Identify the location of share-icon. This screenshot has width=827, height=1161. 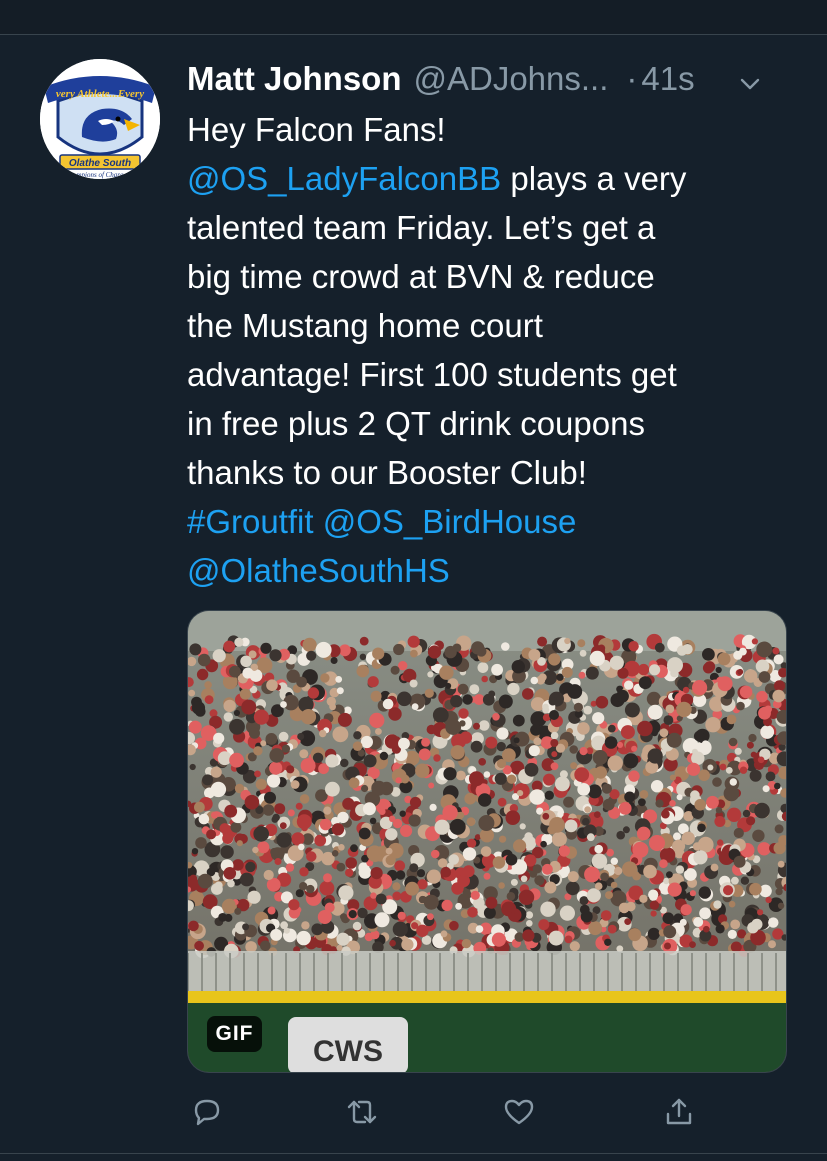
(679, 1112).